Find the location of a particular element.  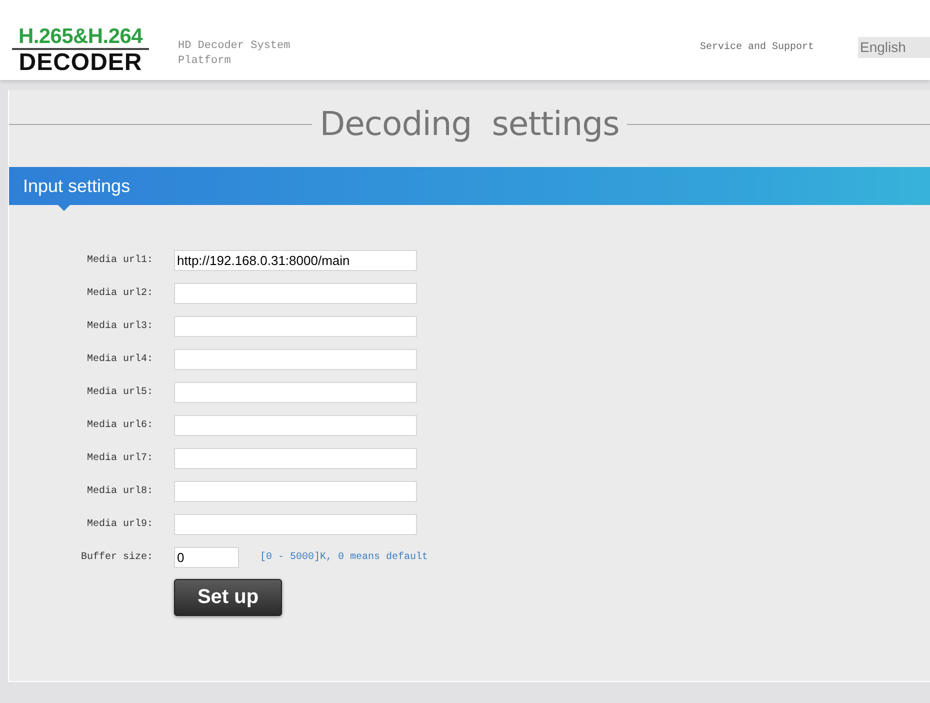

input-field: http://192.168.0.31:8000/main is located at coordinates (295, 260).